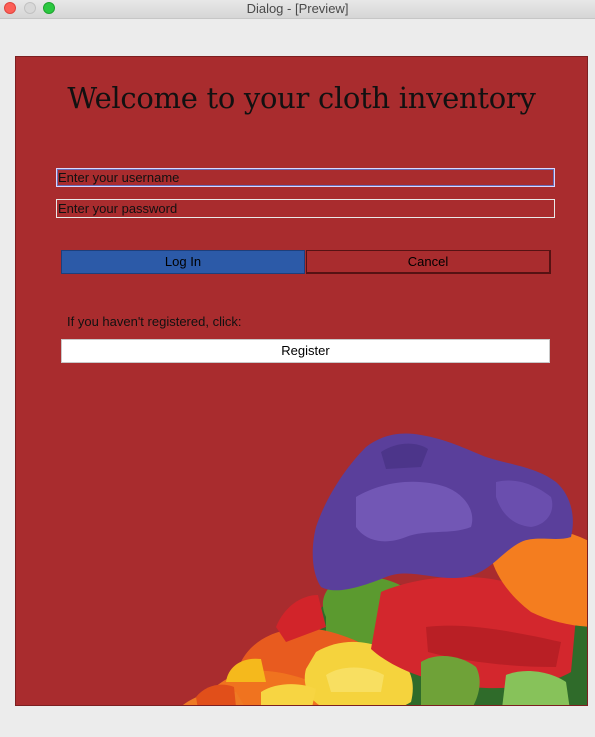 The width and height of the screenshot is (595, 737). Describe the element at coordinates (154, 321) in the screenshot. I see `register-prompt: If you haven't registered, click:` at that location.